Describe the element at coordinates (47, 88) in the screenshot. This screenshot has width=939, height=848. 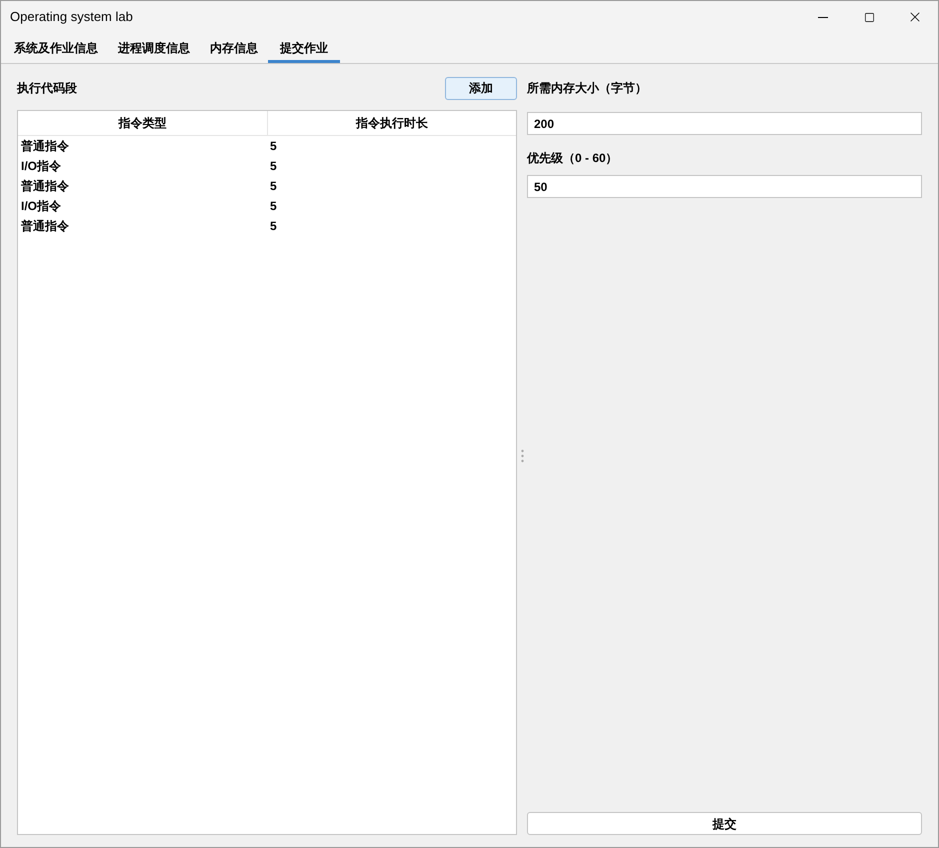
I see `section-title: 执行代码段` at that location.